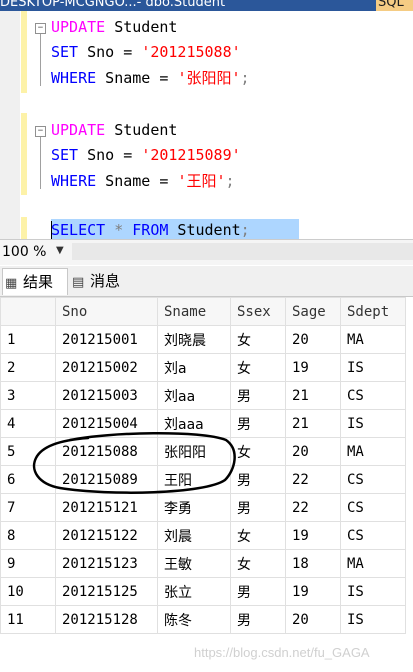 This screenshot has height=672, width=413. What do you see at coordinates (313, 563) in the screenshot?
I see `table-cell: 18` at bounding box center [313, 563].